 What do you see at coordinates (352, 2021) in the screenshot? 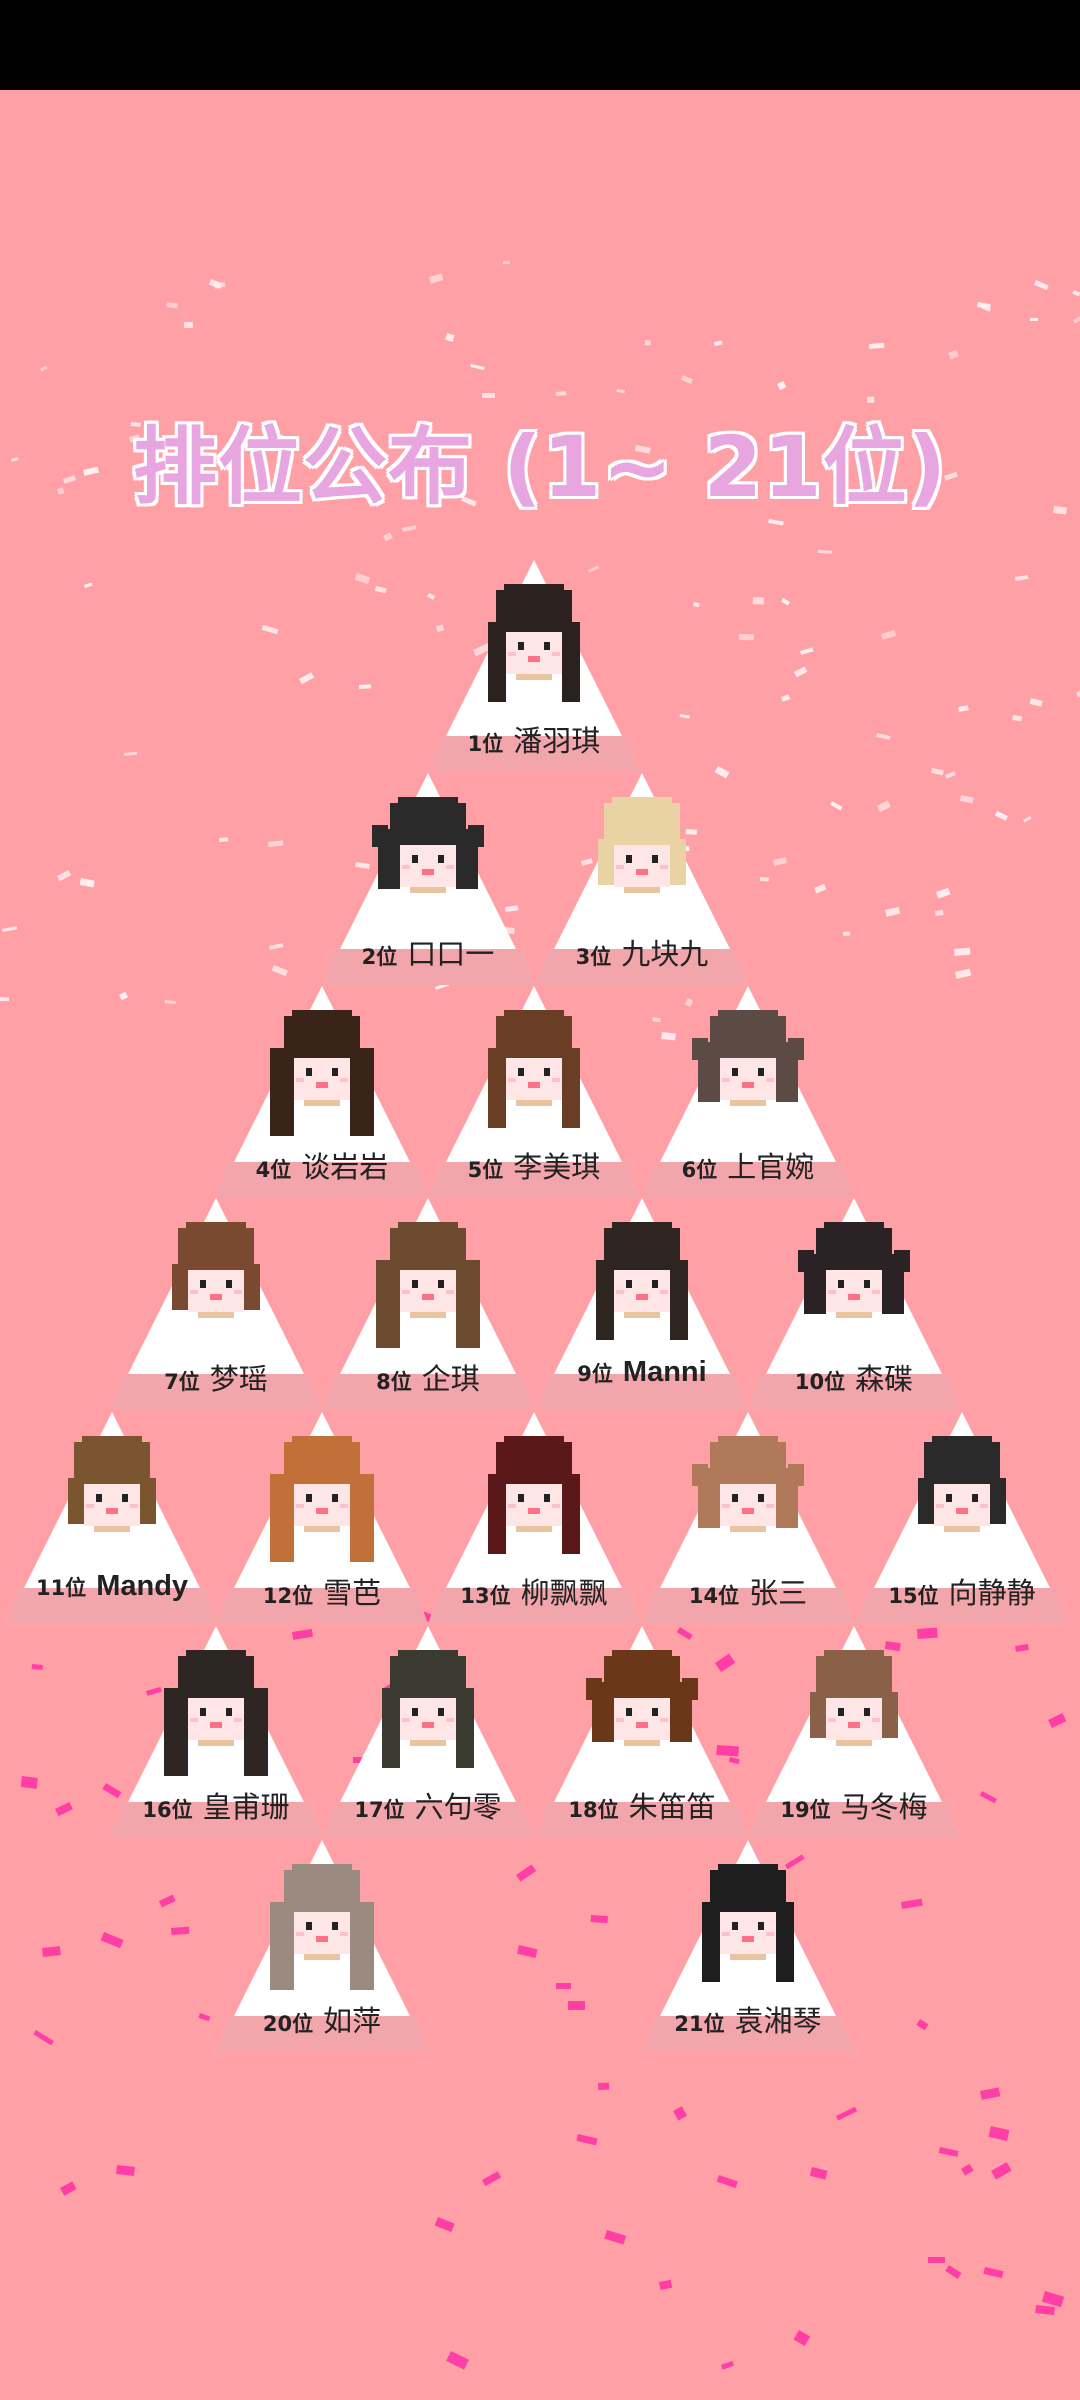
I see `player-name: 如萍` at bounding box center [352, 2021].